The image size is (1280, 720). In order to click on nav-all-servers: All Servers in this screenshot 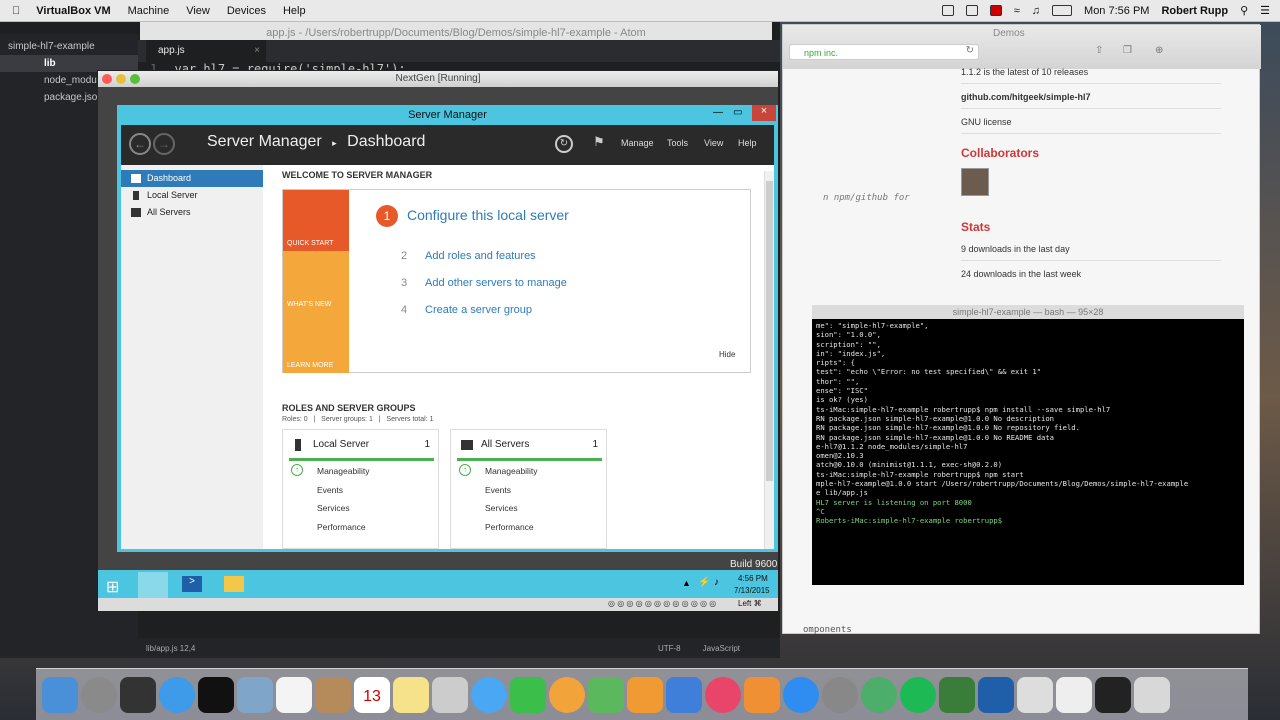, I will do `click(192, 212)`.